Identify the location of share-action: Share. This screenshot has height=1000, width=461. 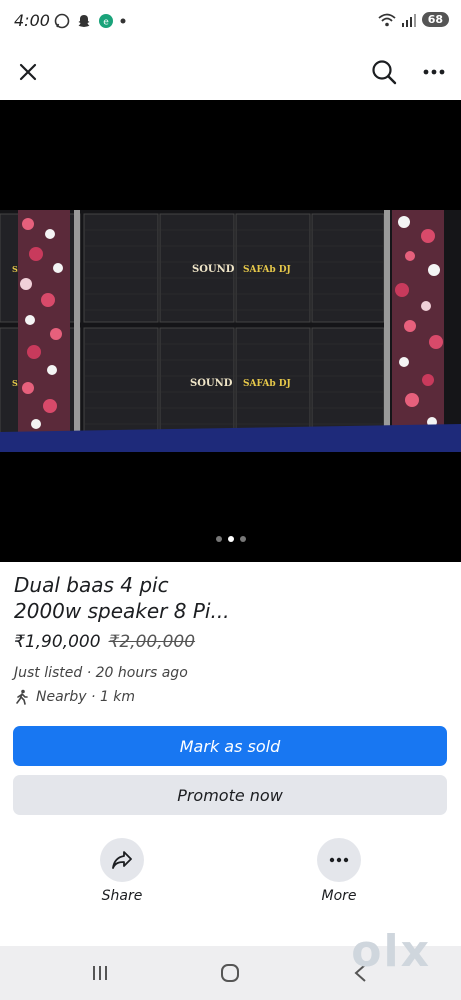
(122, 871).